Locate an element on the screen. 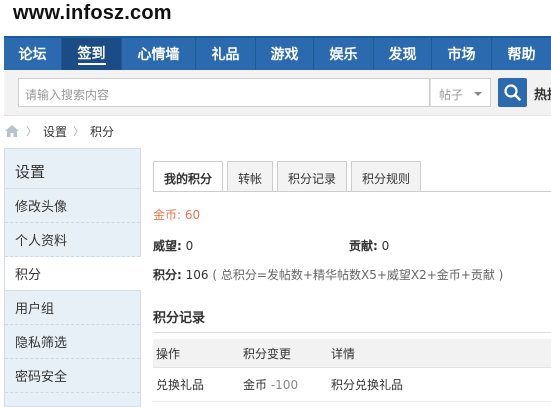  sidebar-item-privacy: 隐私筛选 is located at coordinates (72, 342).